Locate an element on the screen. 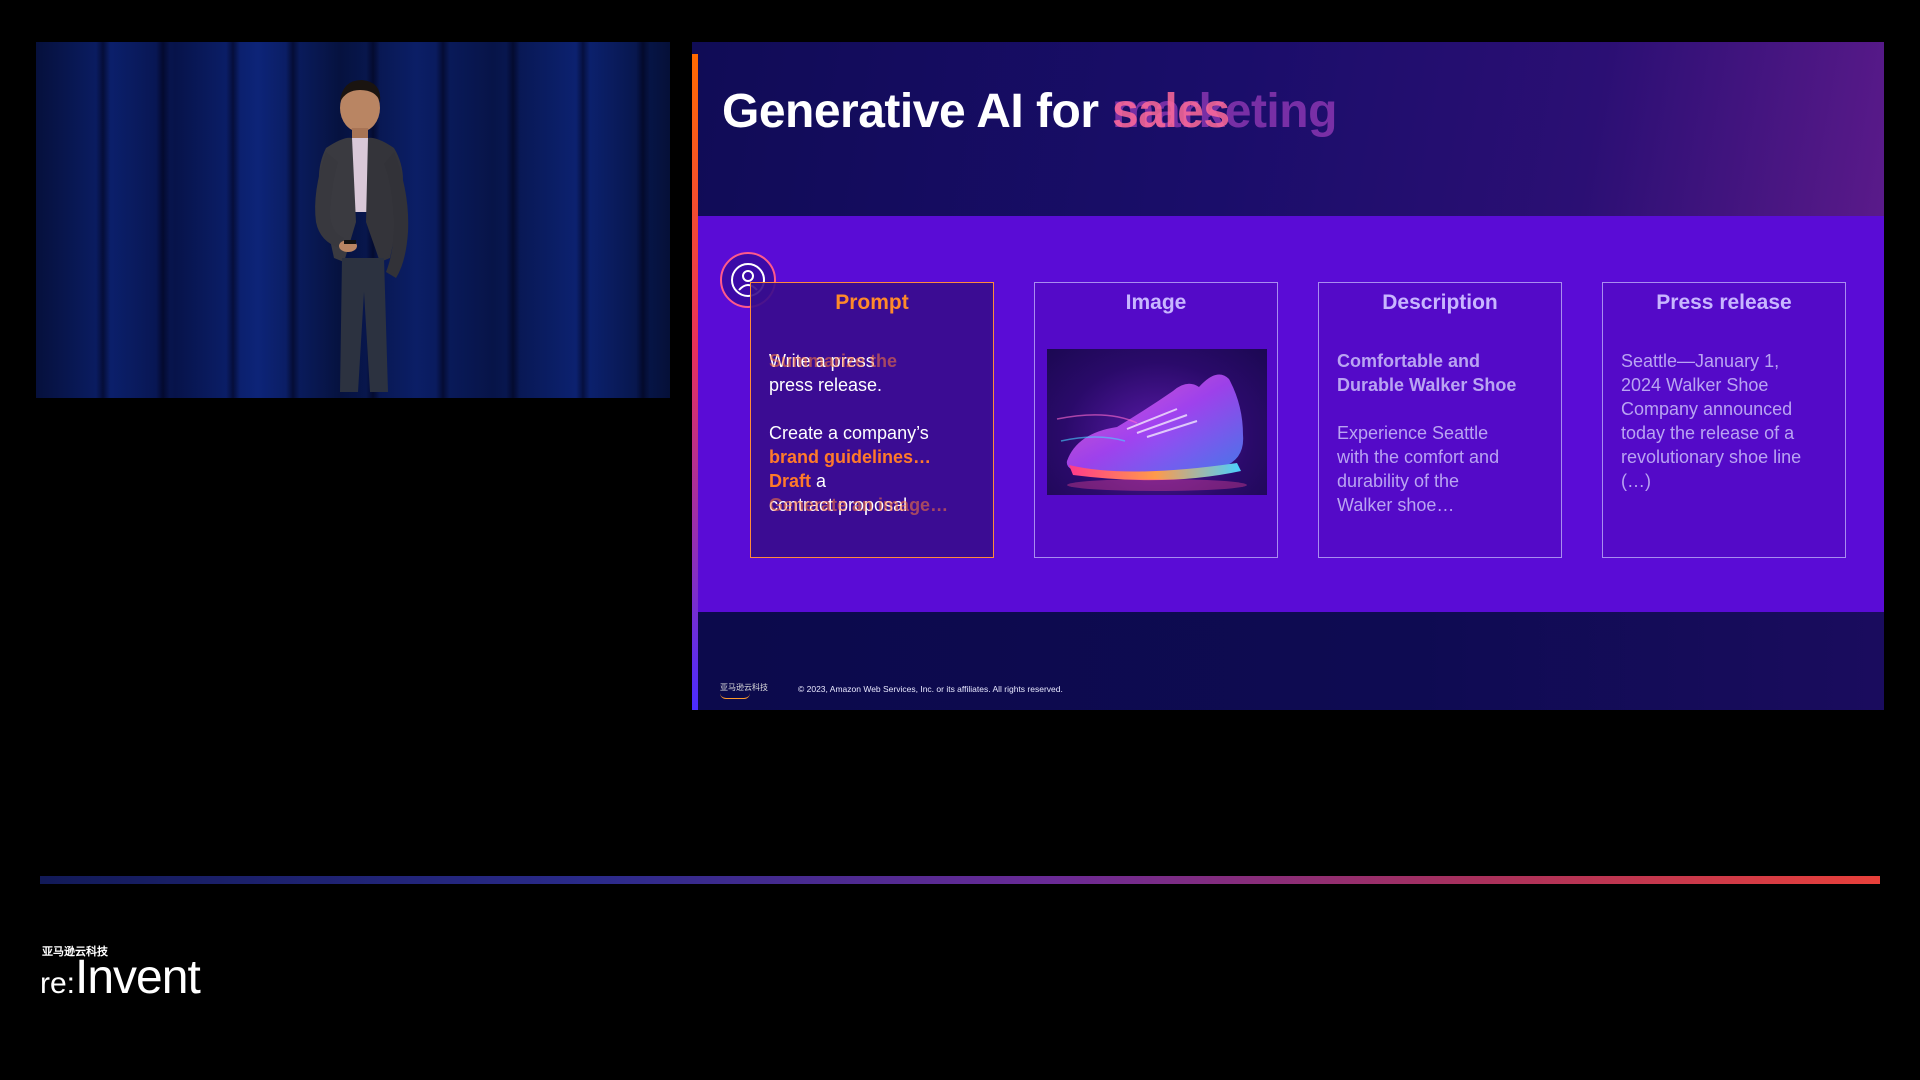 This screenshot has width=1920, height=1080. prompt-line-create: Create a company’s is located at coordinates (849, 433).